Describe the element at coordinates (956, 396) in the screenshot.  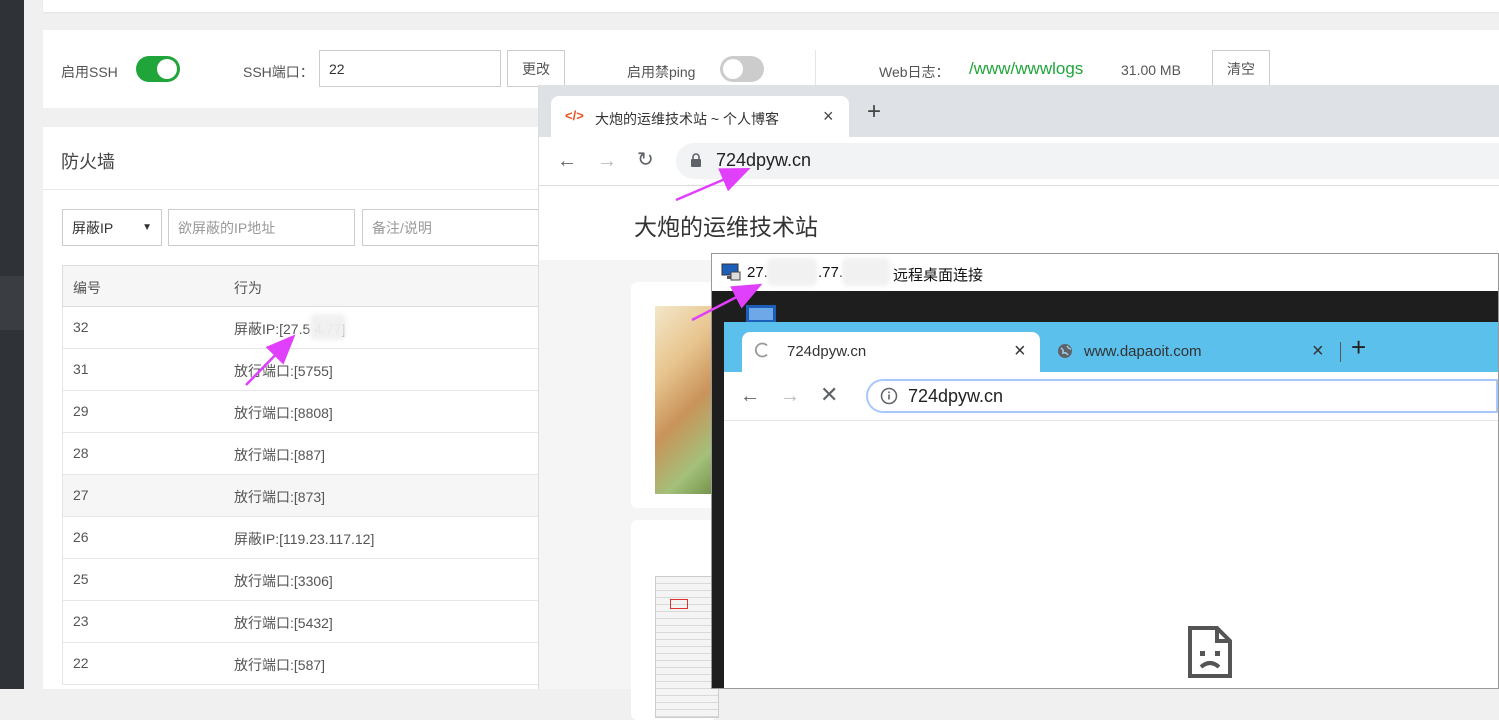
I see `inner-url-text: 724dpyw.cn` at that location.